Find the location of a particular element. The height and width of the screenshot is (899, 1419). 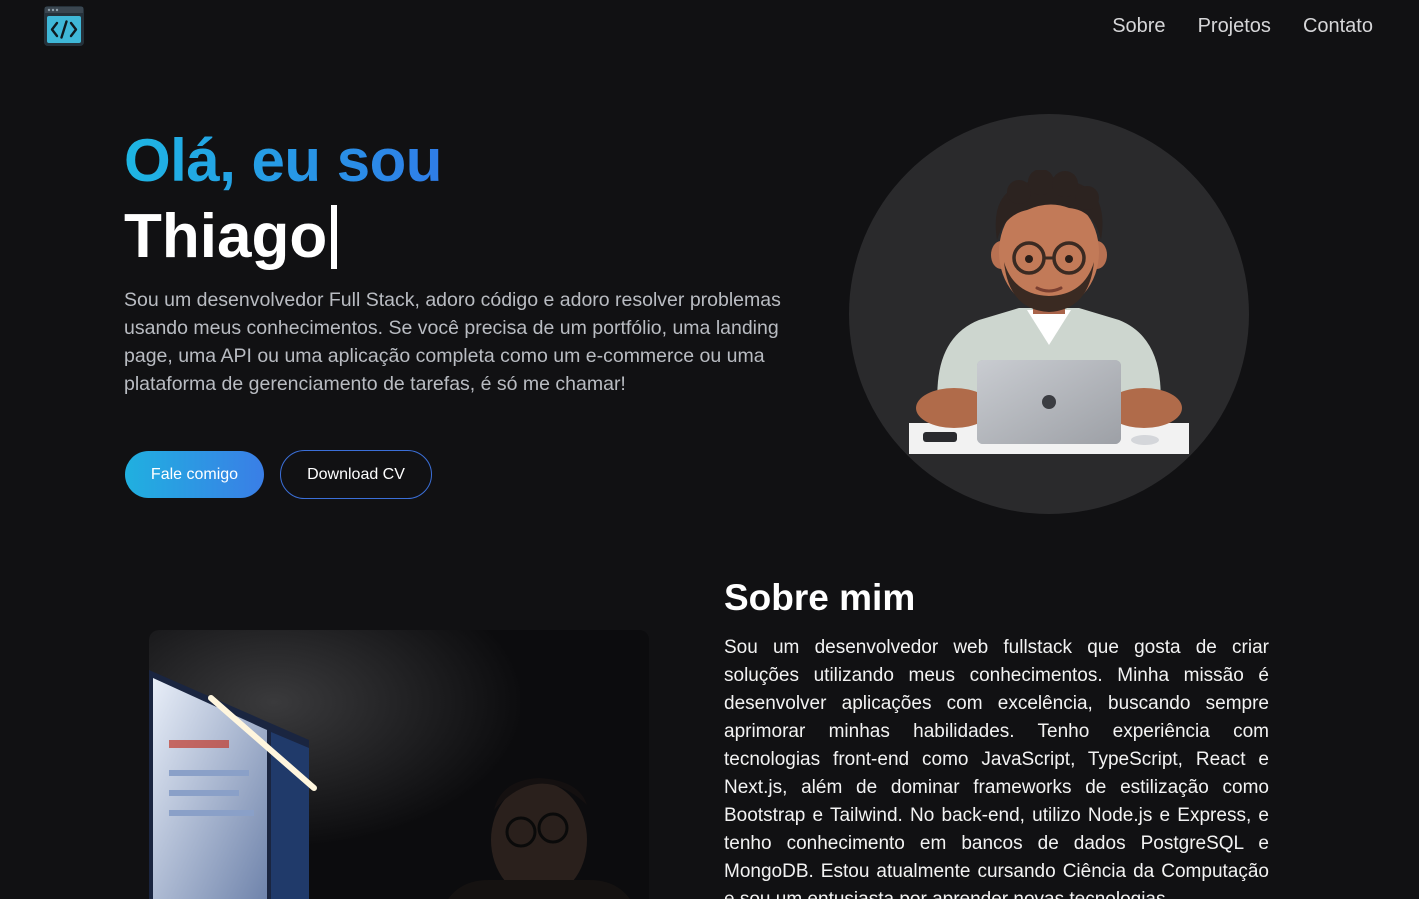

main-nav: Sobre Projetos Contato is located at coordinates (1242, 26).